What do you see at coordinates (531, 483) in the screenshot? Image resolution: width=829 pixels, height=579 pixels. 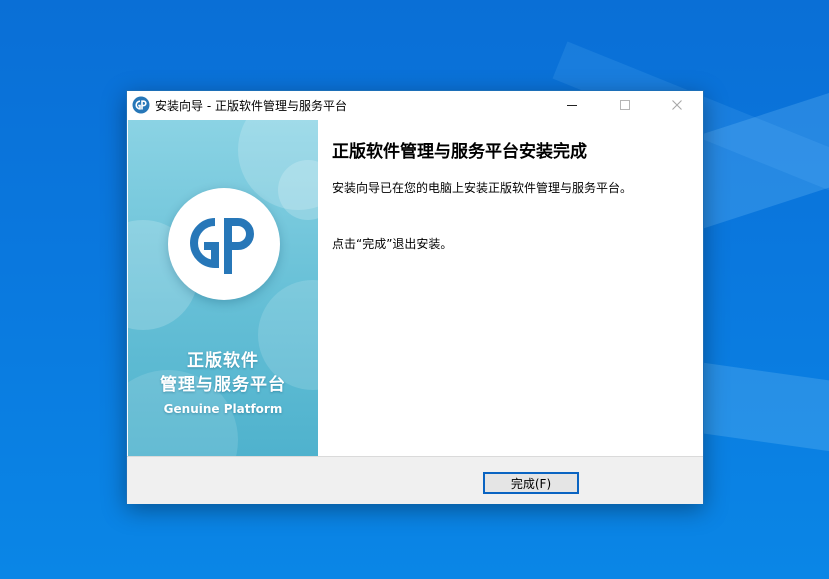 I see `finish-button: 完成(F)` at bounding box center [531, 483].